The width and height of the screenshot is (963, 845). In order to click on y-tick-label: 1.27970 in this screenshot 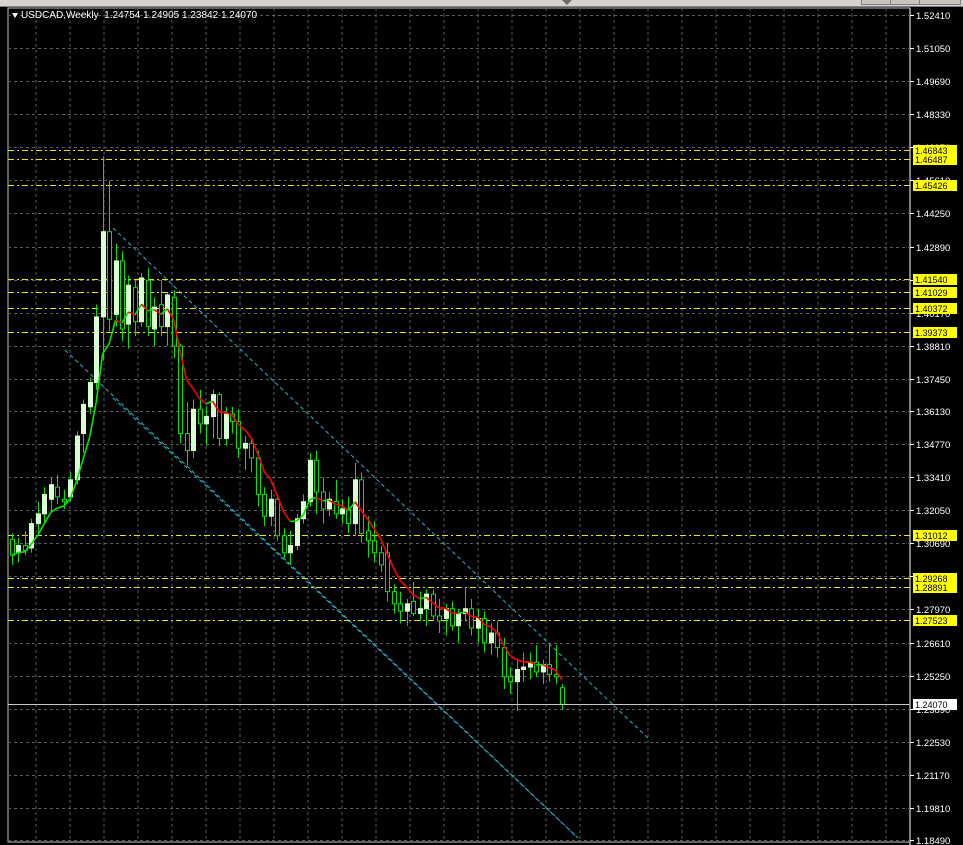, I will do `click(933, 610)`.